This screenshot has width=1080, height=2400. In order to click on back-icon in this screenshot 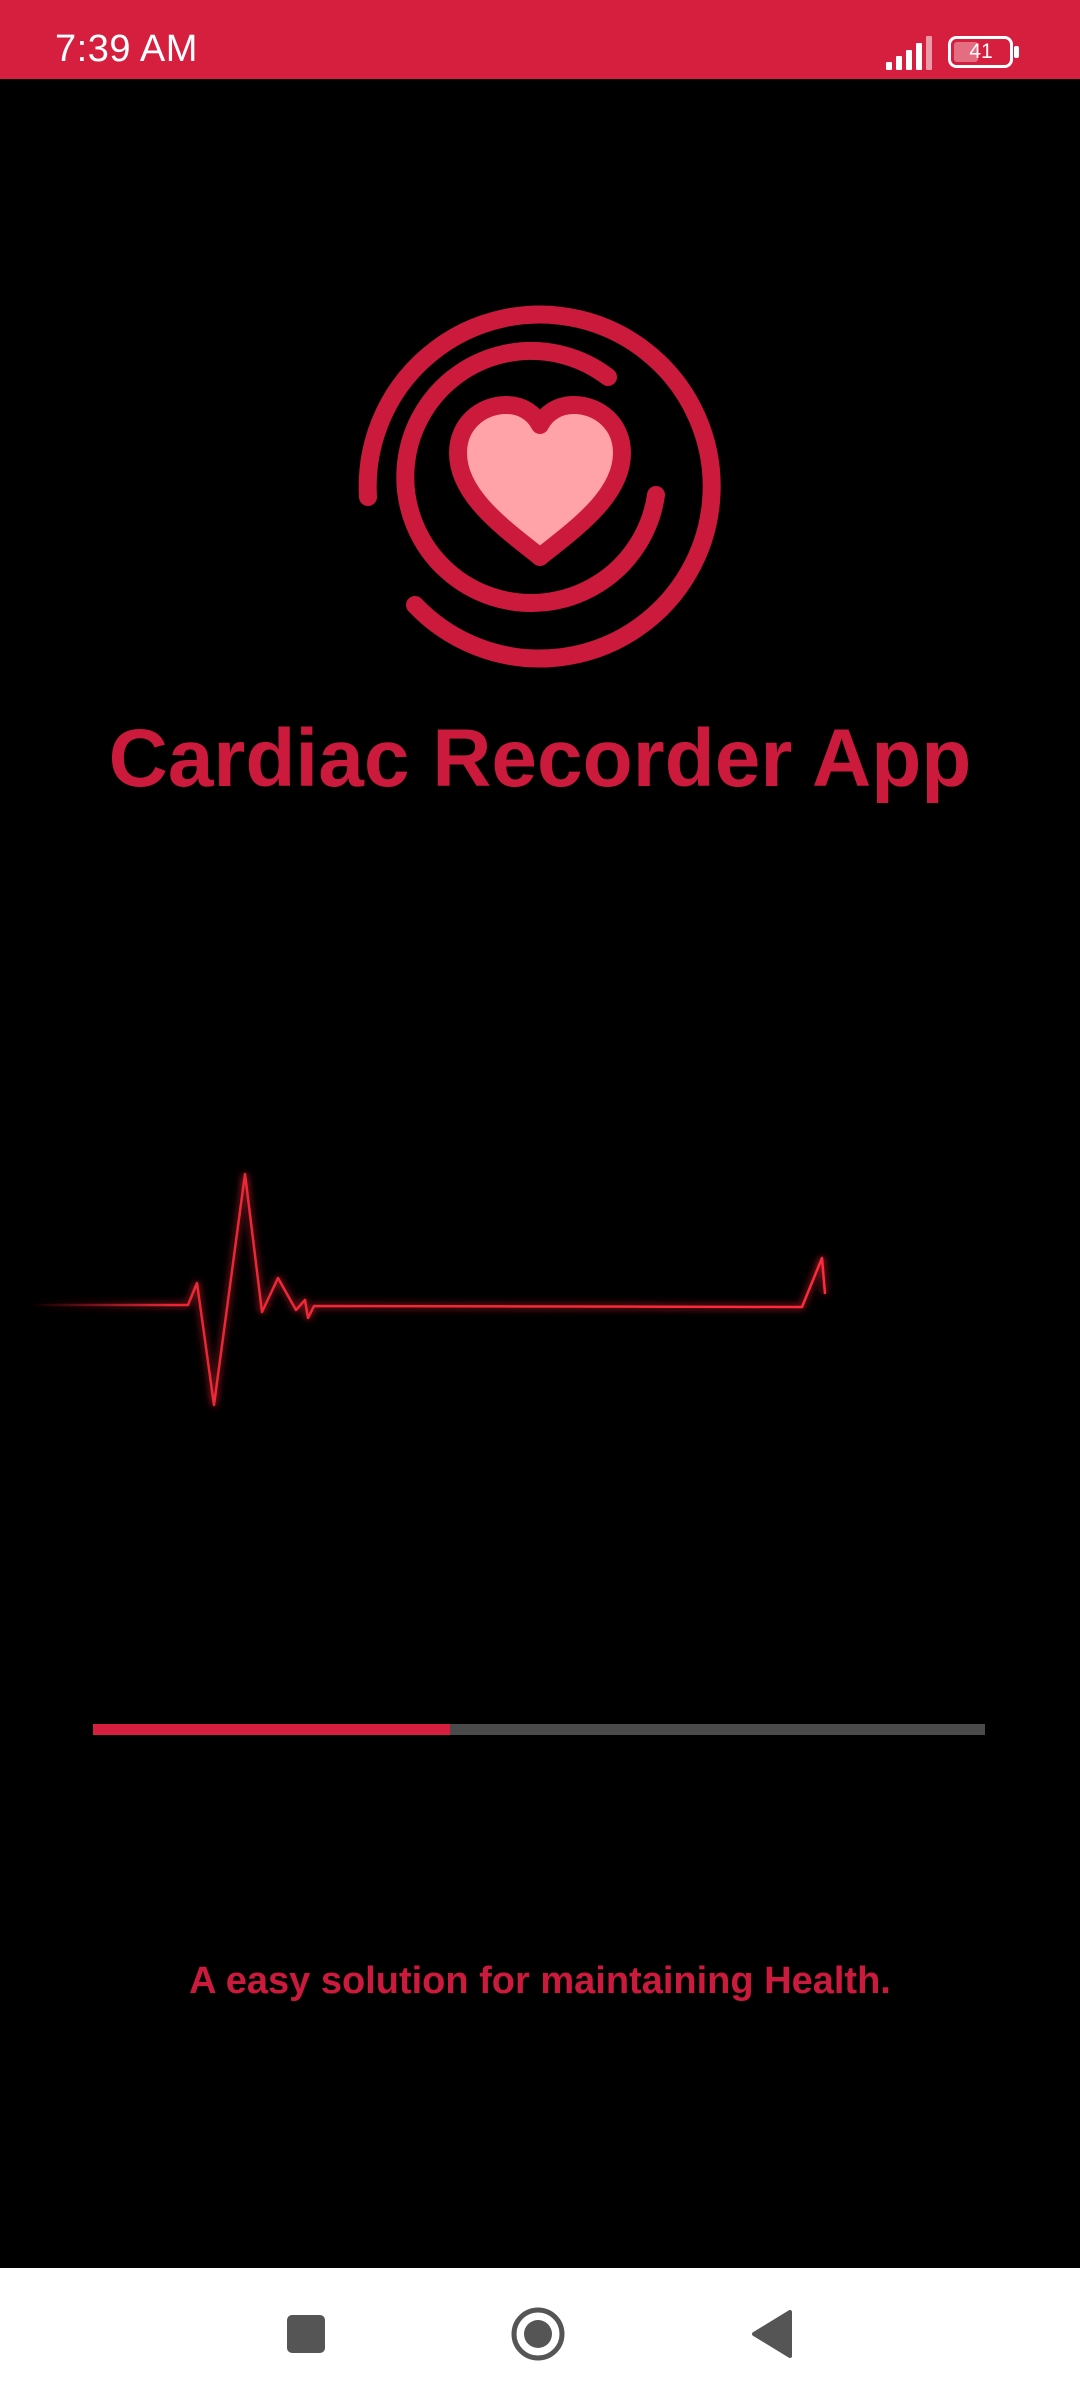, I will do `click(772, 2334)`.